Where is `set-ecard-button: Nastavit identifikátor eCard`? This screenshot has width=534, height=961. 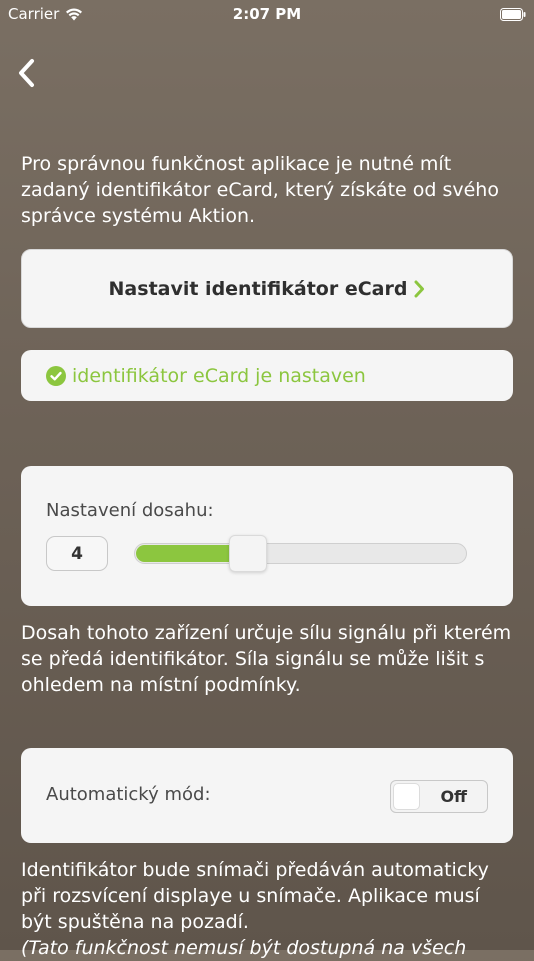 set-ecard-button: Nastavit identifikátor eCard is located at coordinates (267, 288).